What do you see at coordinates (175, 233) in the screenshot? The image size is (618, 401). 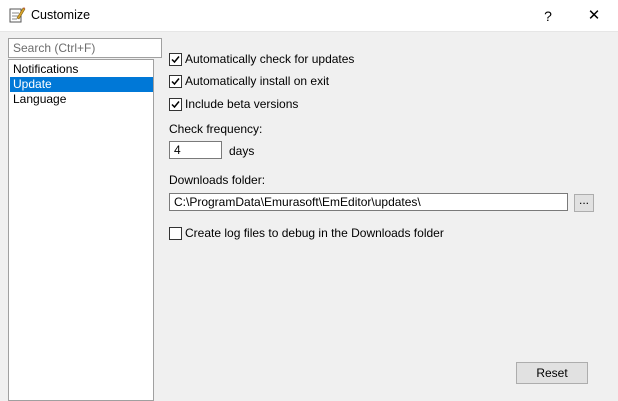 I see `log-files-checkbox` at bounding box center [175, 233].